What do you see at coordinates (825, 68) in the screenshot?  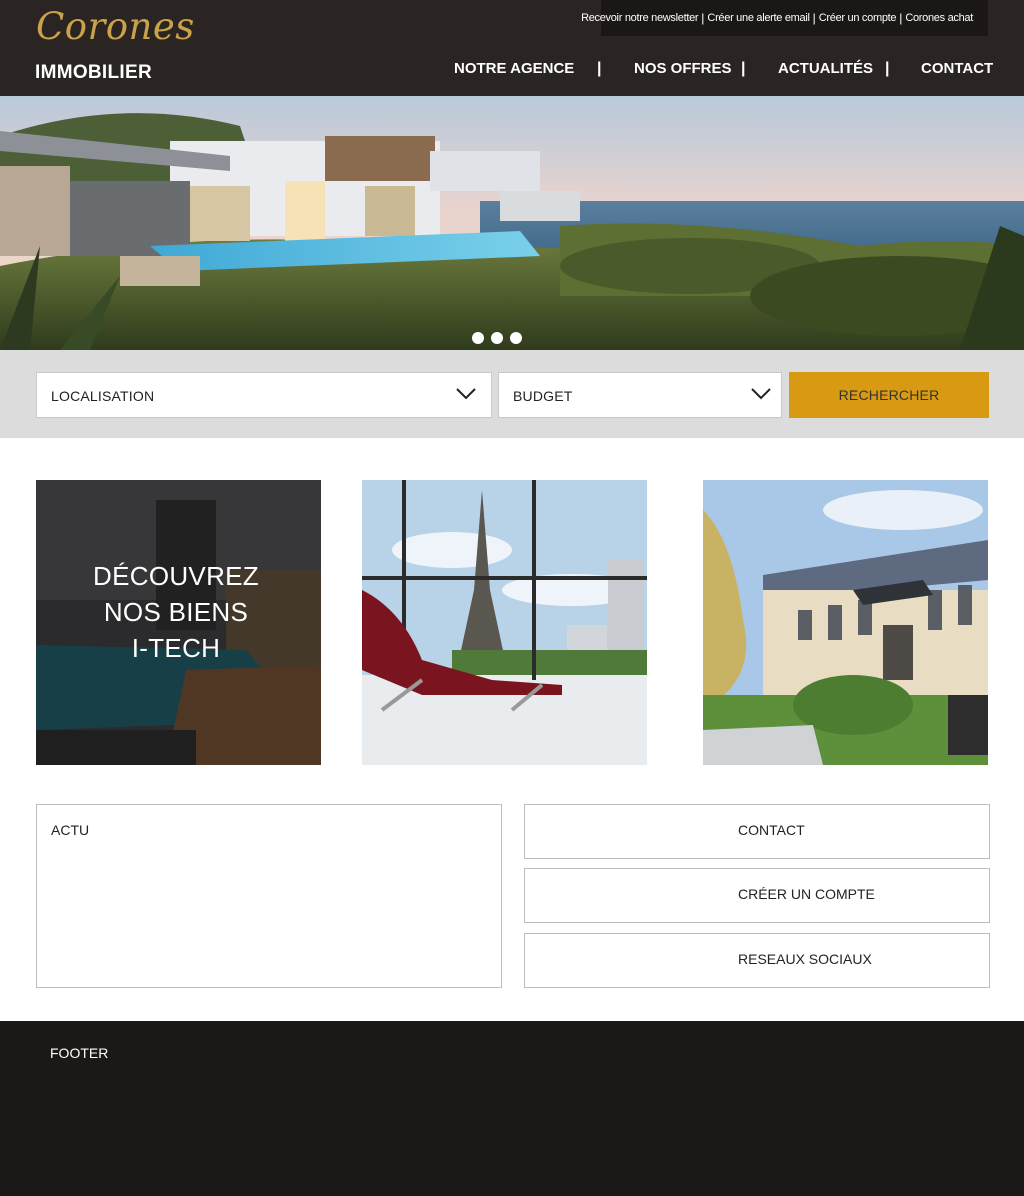 I see `nav-actualites: ACTUALITÉS` at bounding box center [825, 68].